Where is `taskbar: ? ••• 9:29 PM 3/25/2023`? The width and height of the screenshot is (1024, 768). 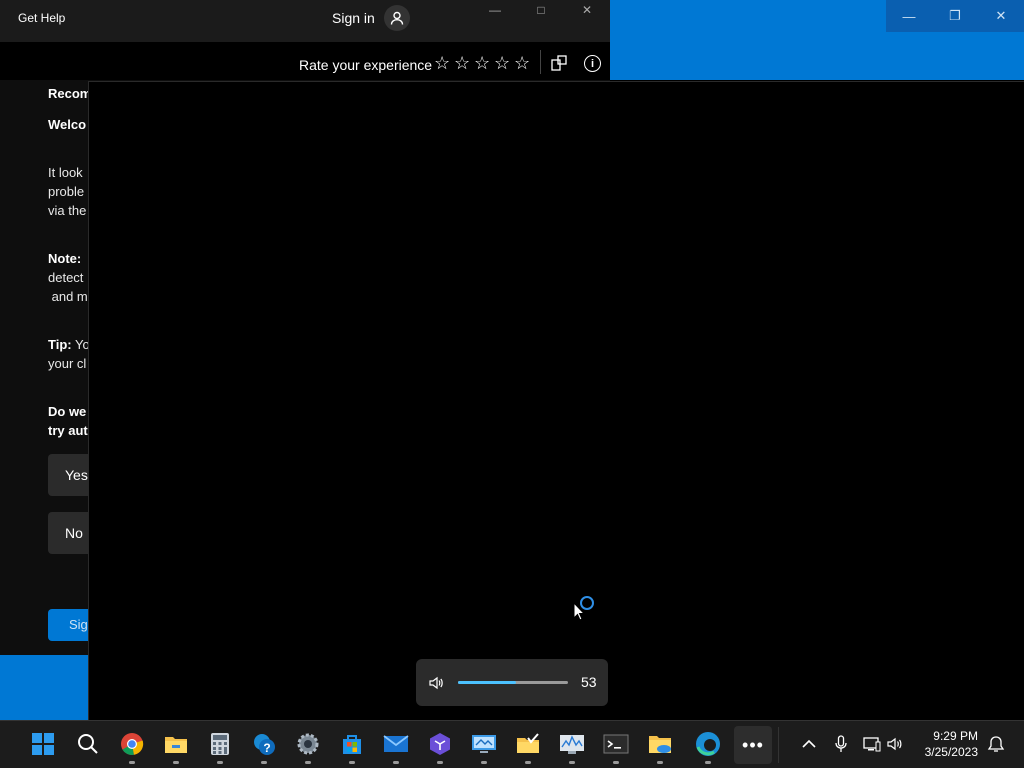
taskbar: ? ••• 9:29 PM 3/25/2023 is located at coordinates (512, 744).